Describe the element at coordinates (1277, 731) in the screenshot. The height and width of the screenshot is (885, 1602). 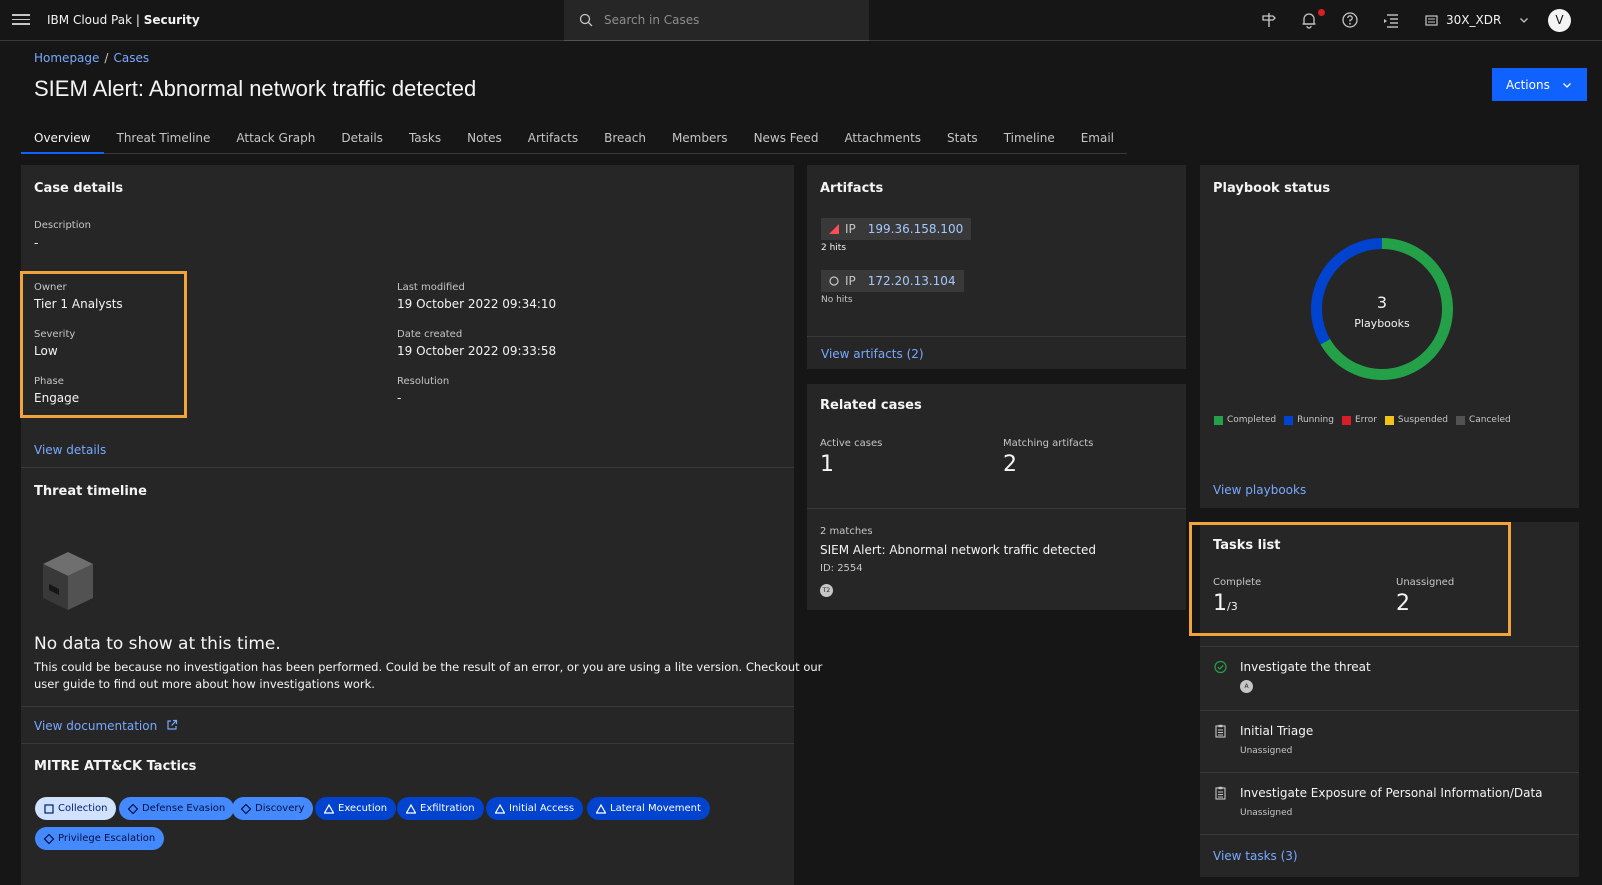
I see `task-name: Initial Triage` at that location.